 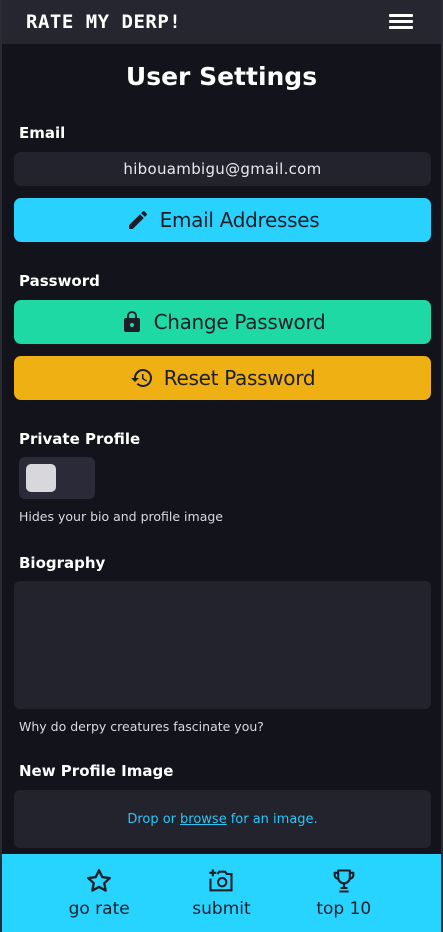 I want to click on browse-link: browse, so click(x=203, y=819).